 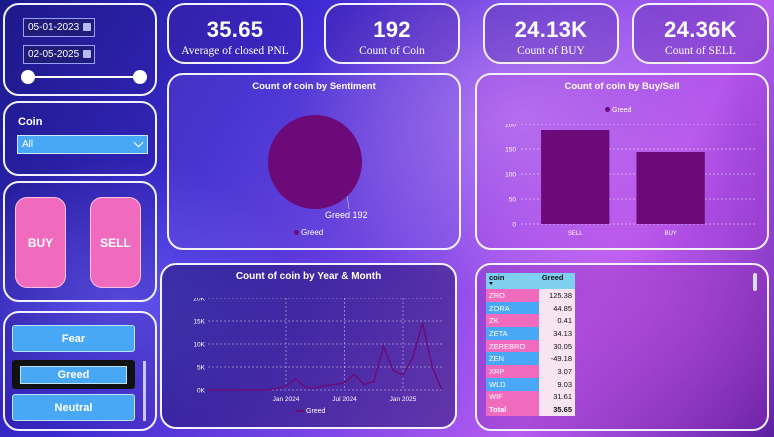 What do you see at coordinates (83, 77) in the screenshot?
I see `date-slider-track` at bounding box center [83, 77].